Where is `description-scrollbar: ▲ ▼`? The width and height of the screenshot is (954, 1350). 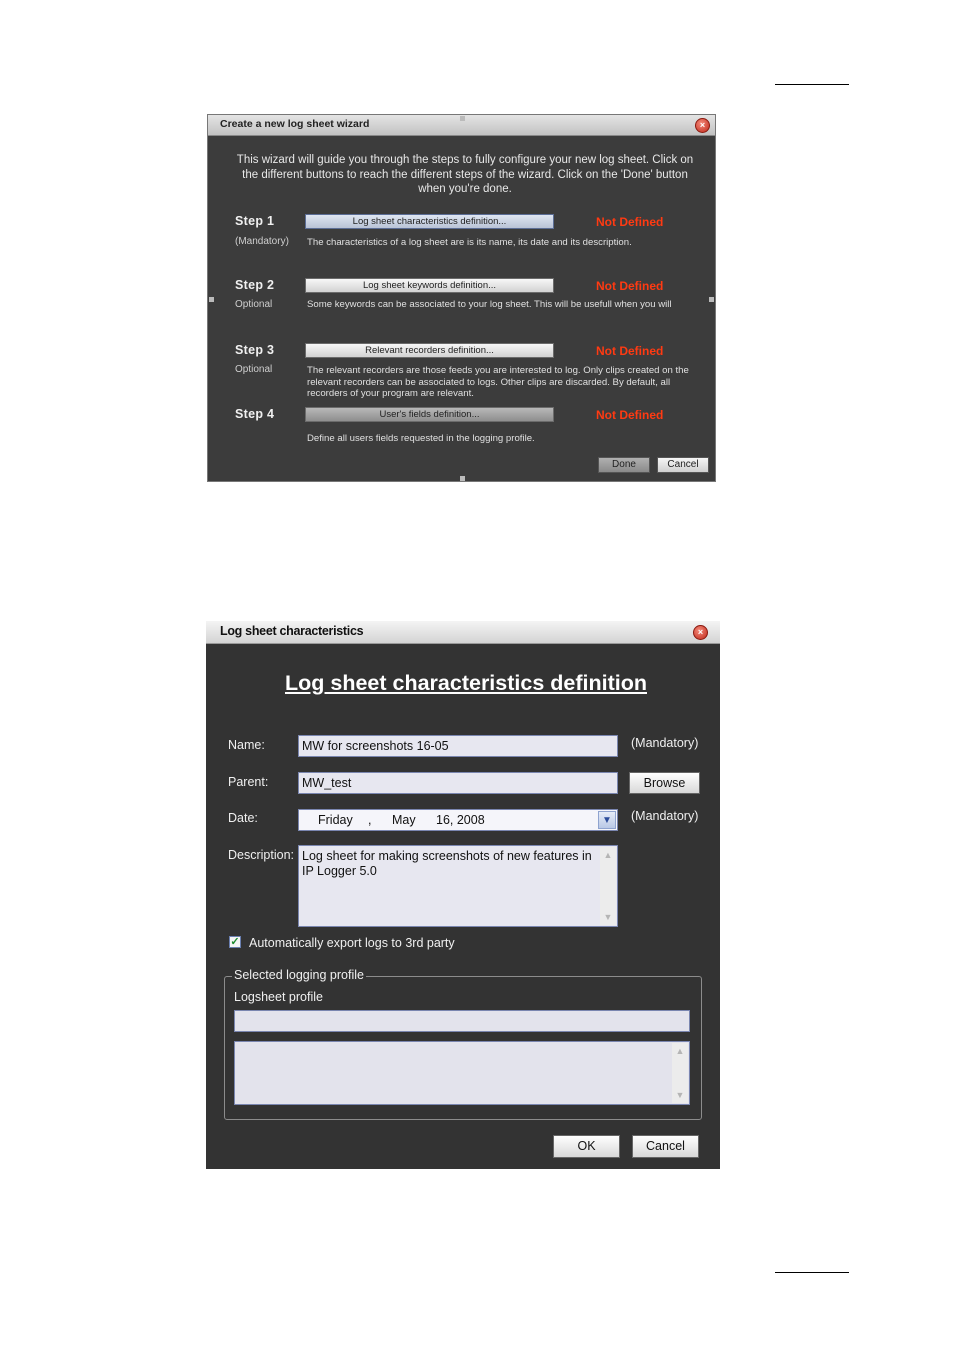 description-scrollbar: ▲ ▼ is located at coordinates (608, 886).